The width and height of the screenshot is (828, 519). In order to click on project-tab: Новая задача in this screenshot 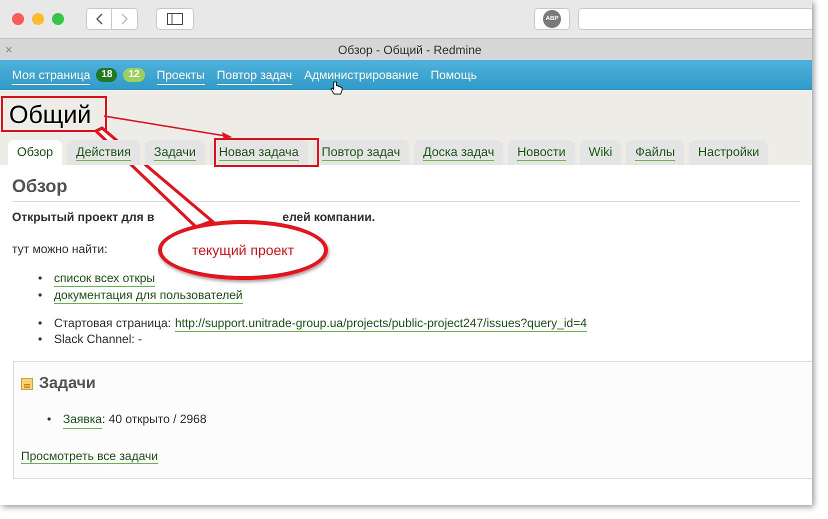, I will do `click(259, 152)`.